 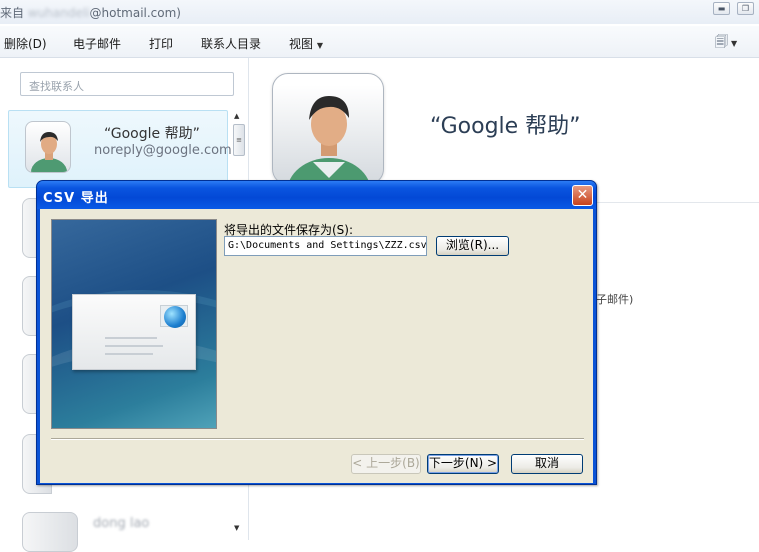 I want to click on close-icon: ✕, so click(x=582, y=195).